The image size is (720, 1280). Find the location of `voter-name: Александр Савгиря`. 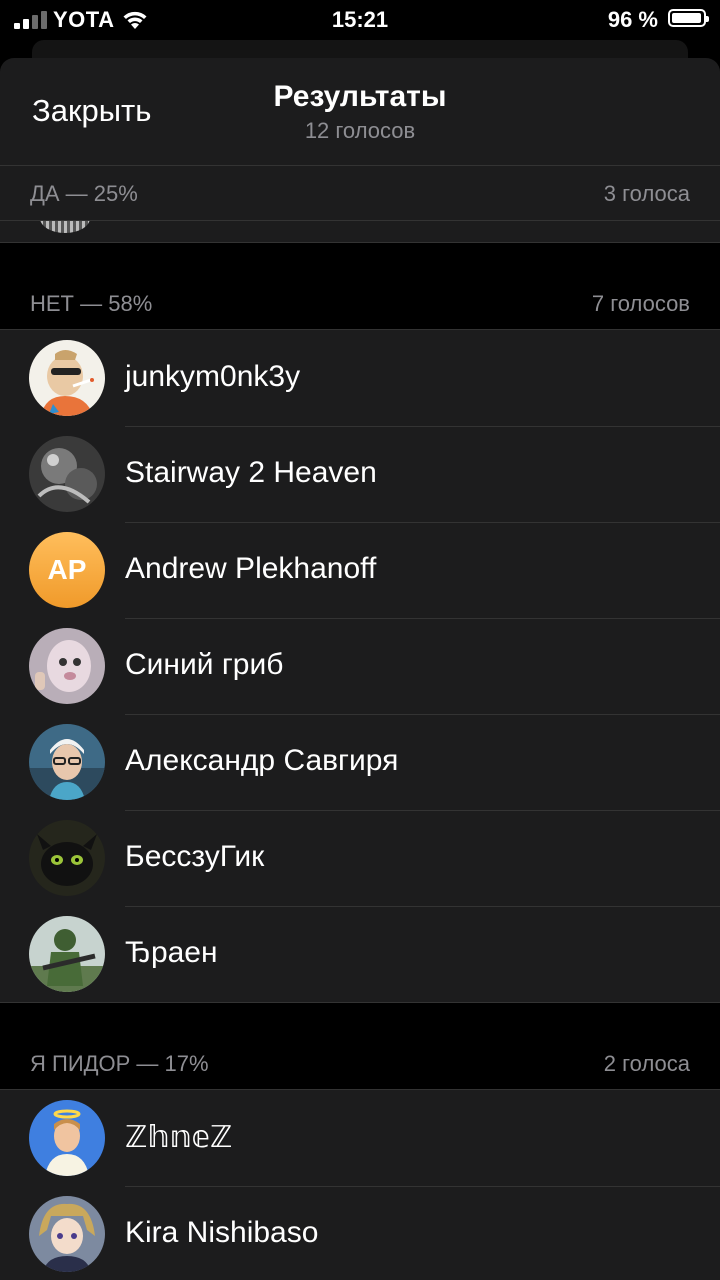

voter-name: Александр Савгиря is located at coordinates (262, 760).